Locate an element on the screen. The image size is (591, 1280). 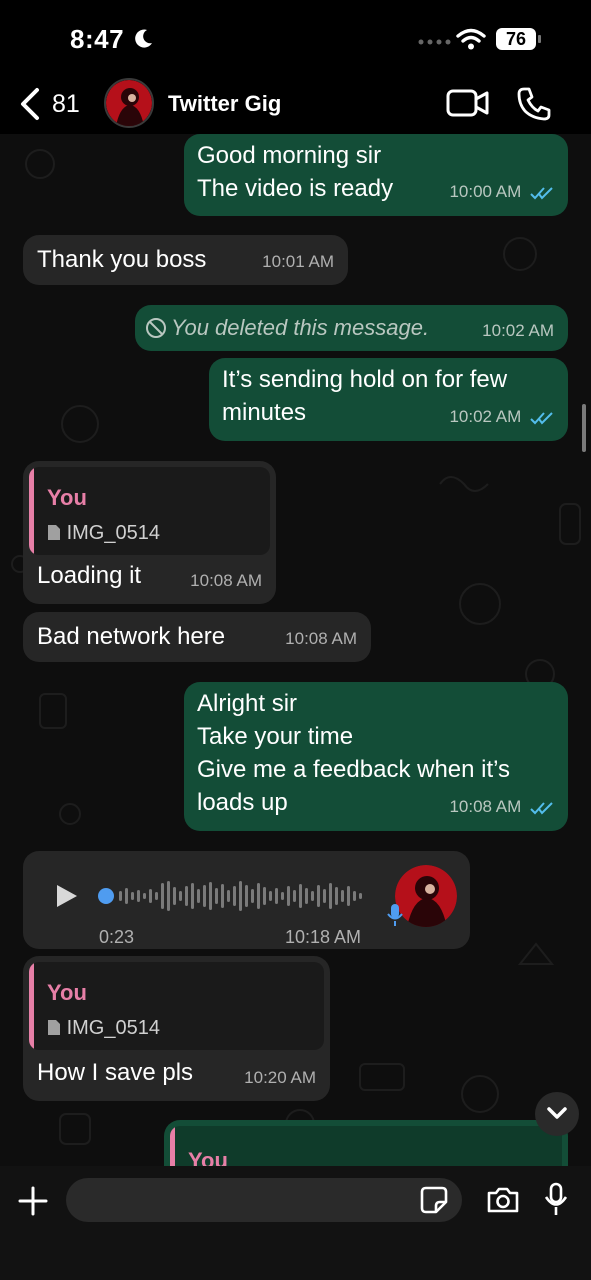
message-text: Good morning sir is located at coordinates (289, 155).